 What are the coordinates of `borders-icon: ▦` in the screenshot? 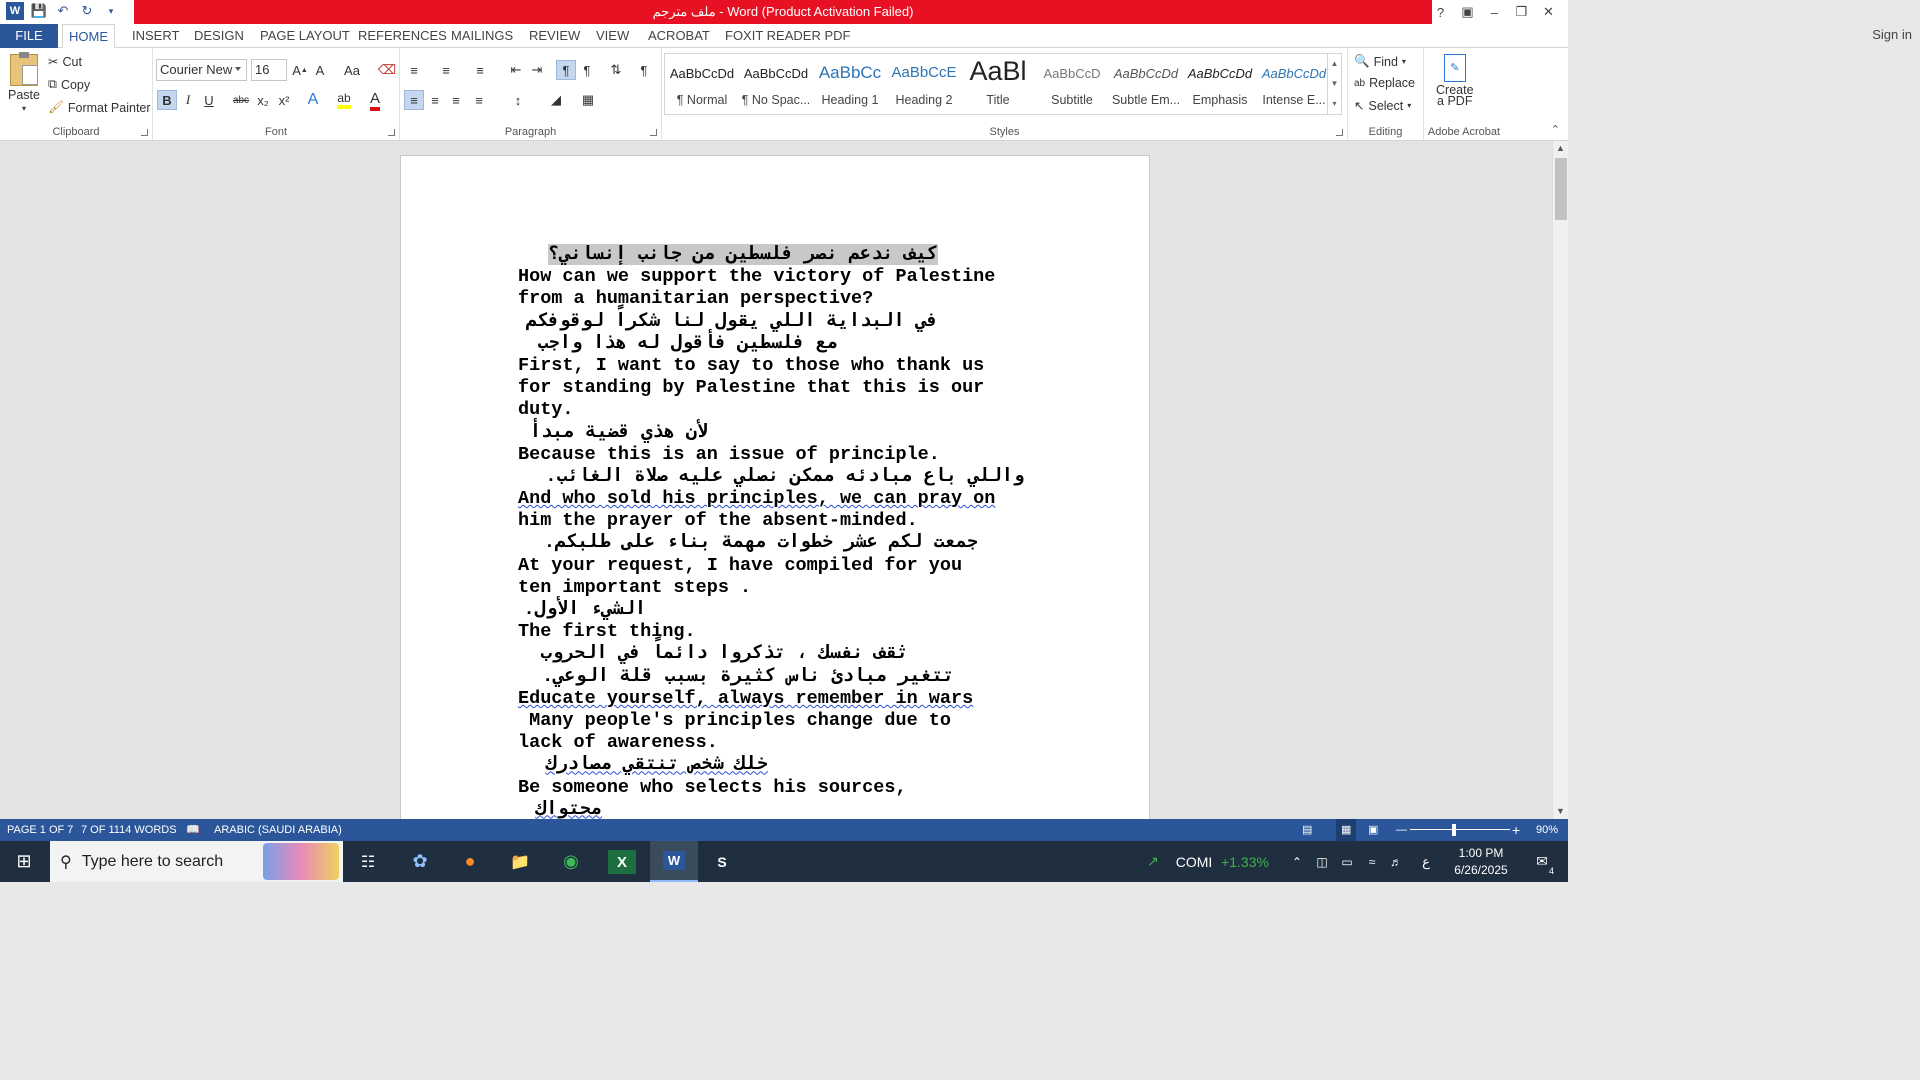 It's located at (588, 100).